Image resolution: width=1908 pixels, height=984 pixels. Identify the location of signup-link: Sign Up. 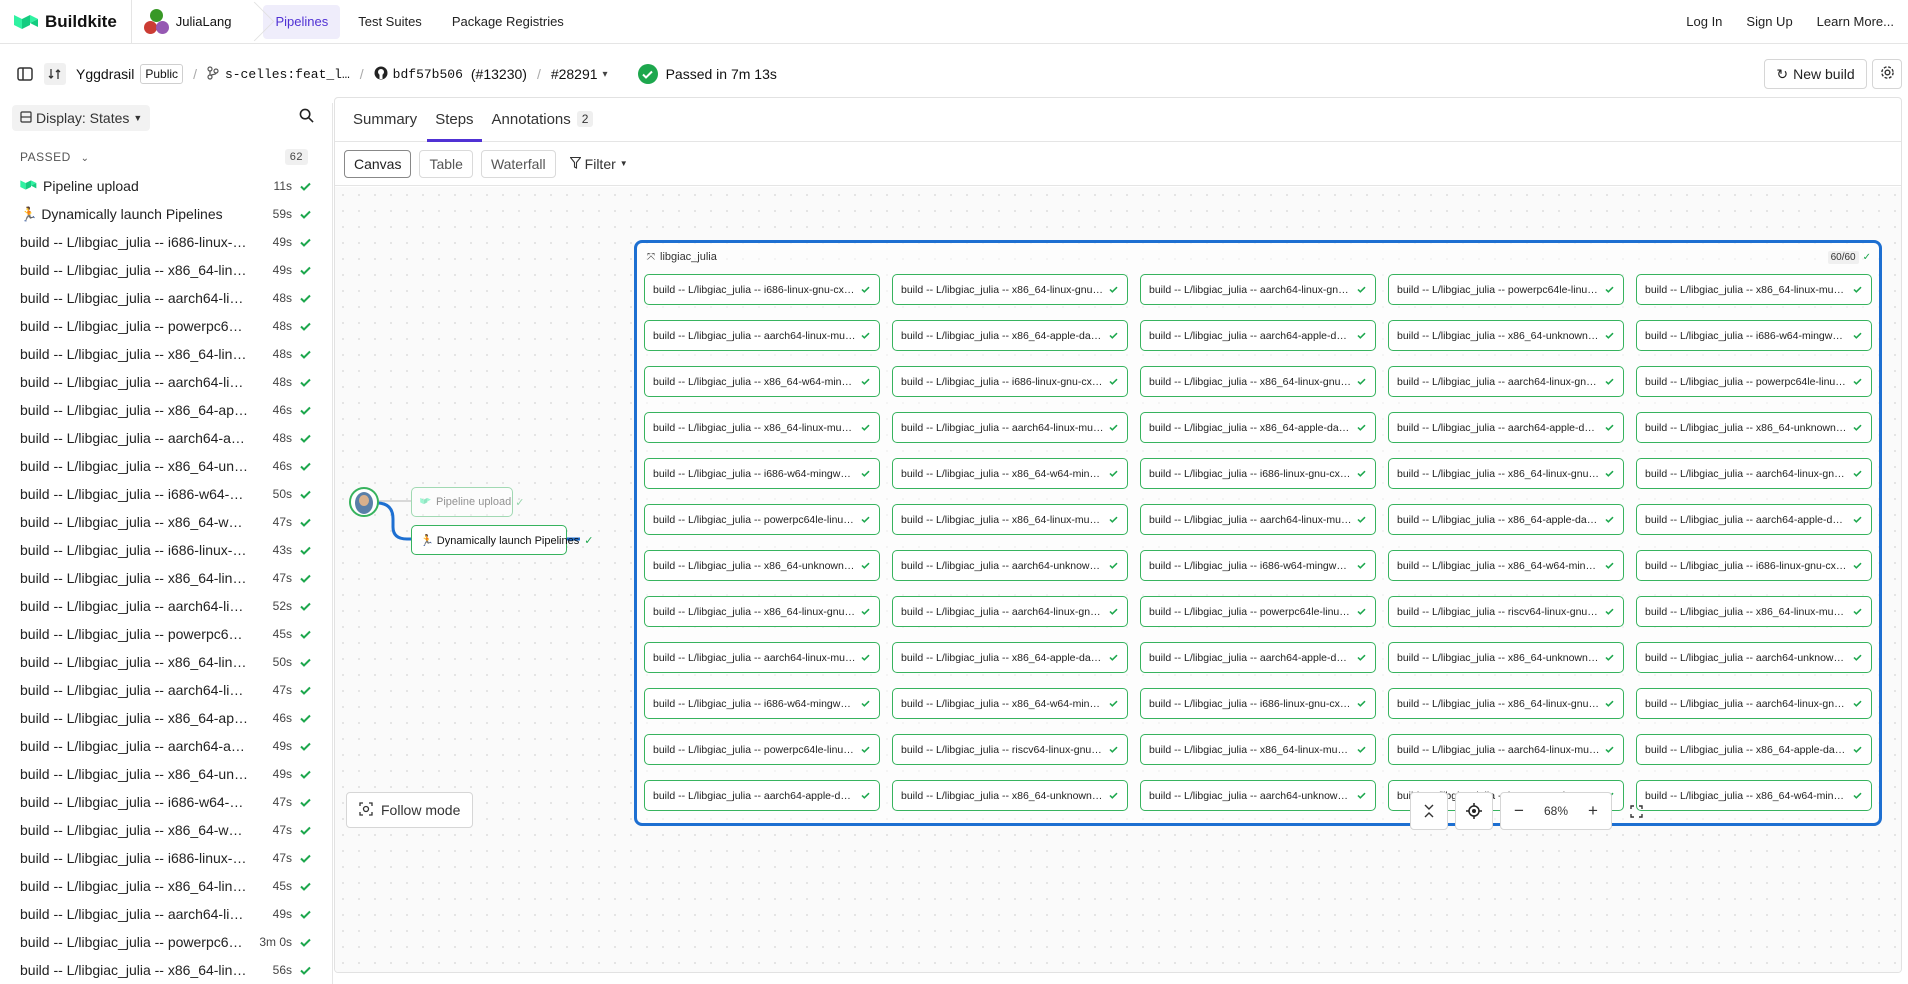
(1769, 21).